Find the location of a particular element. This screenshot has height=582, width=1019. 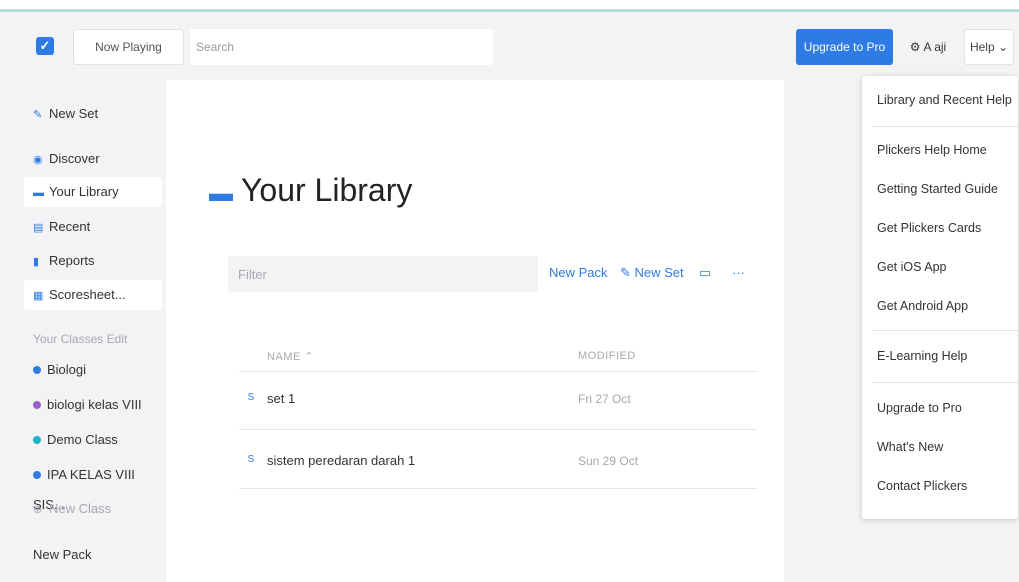

column-header-name: NAME ⌃ is located at coordinates (290, 356).